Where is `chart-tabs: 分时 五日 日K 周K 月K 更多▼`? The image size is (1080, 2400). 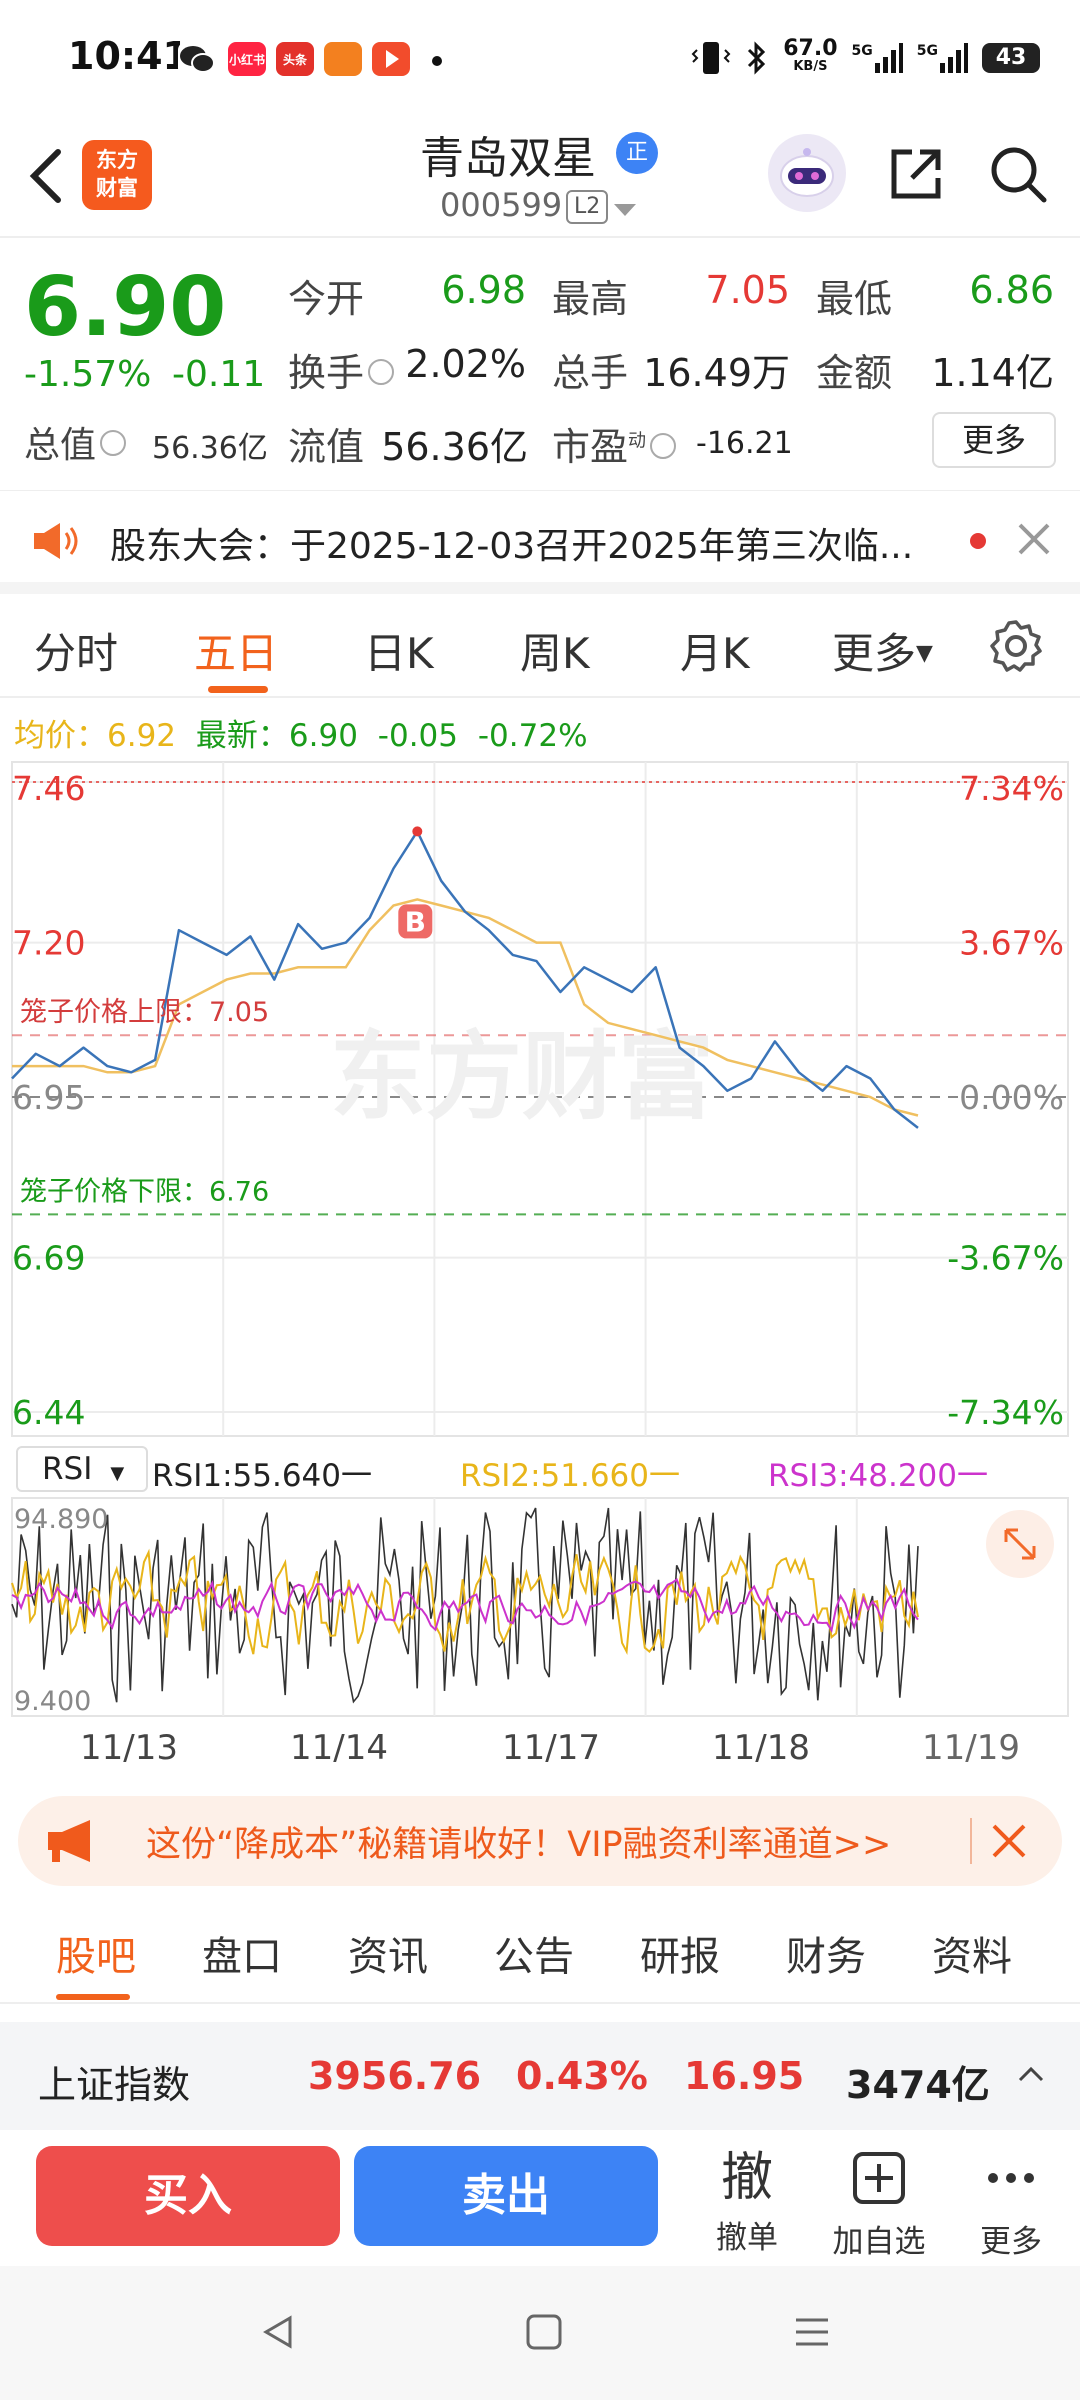 chart-tabs: 分时 五日 日K 周K 月K 更多▼ is located at coordinates (540, 652).